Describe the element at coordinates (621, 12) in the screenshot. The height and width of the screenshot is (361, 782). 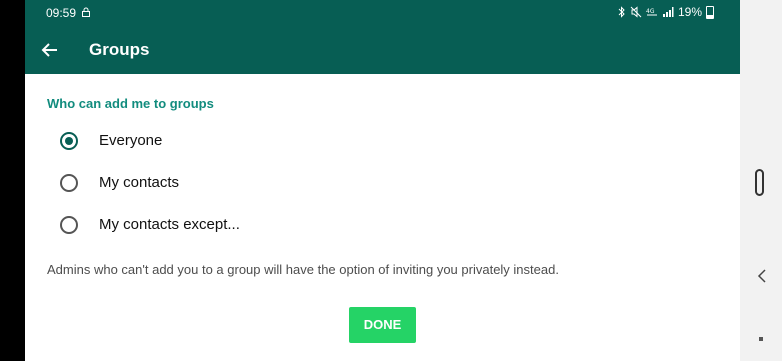
I see `bluetooth-icon` at that location.